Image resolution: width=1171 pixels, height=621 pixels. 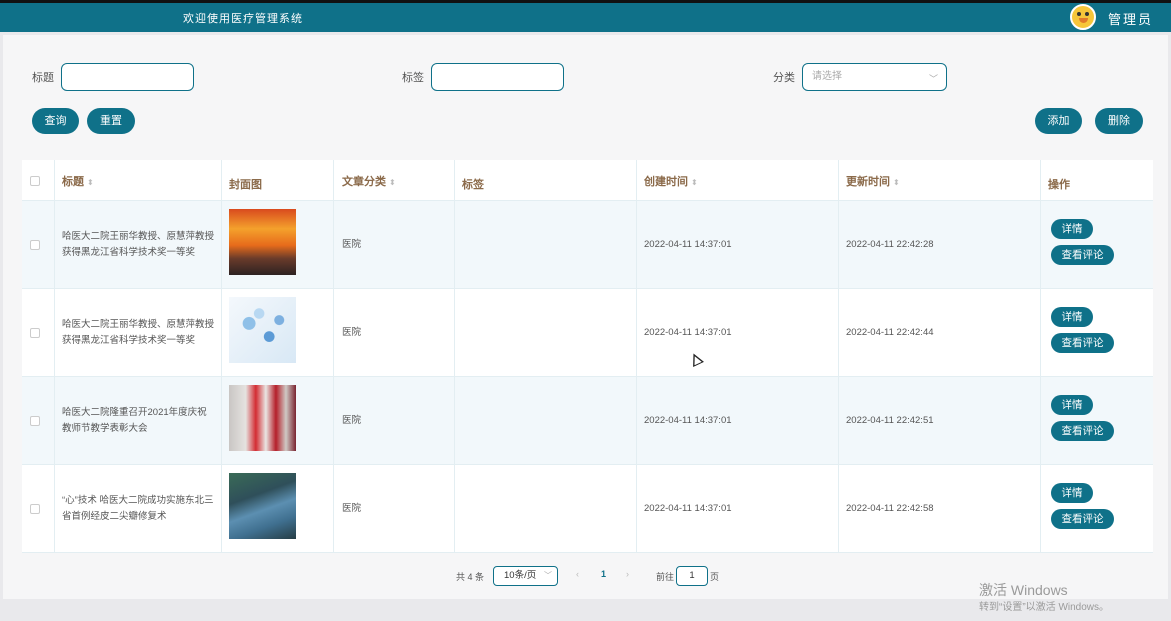 What do you see at coordinates (585, 16) in the screenshot?
I see `top-bar: 欢迎使用医疗管理系统 管理员` at bounding box center [585, 16].